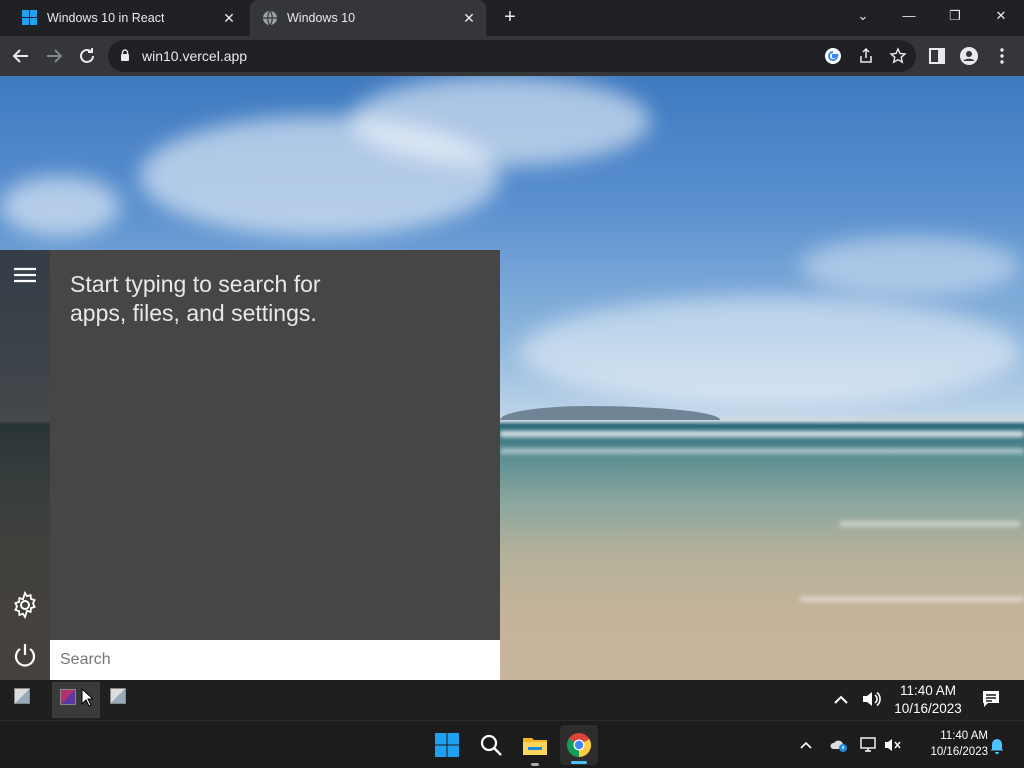  Describe the element at coordinates (368, 18) in the screenshot. I see `tab-windows-10: Windows 10 ✕` at that location.